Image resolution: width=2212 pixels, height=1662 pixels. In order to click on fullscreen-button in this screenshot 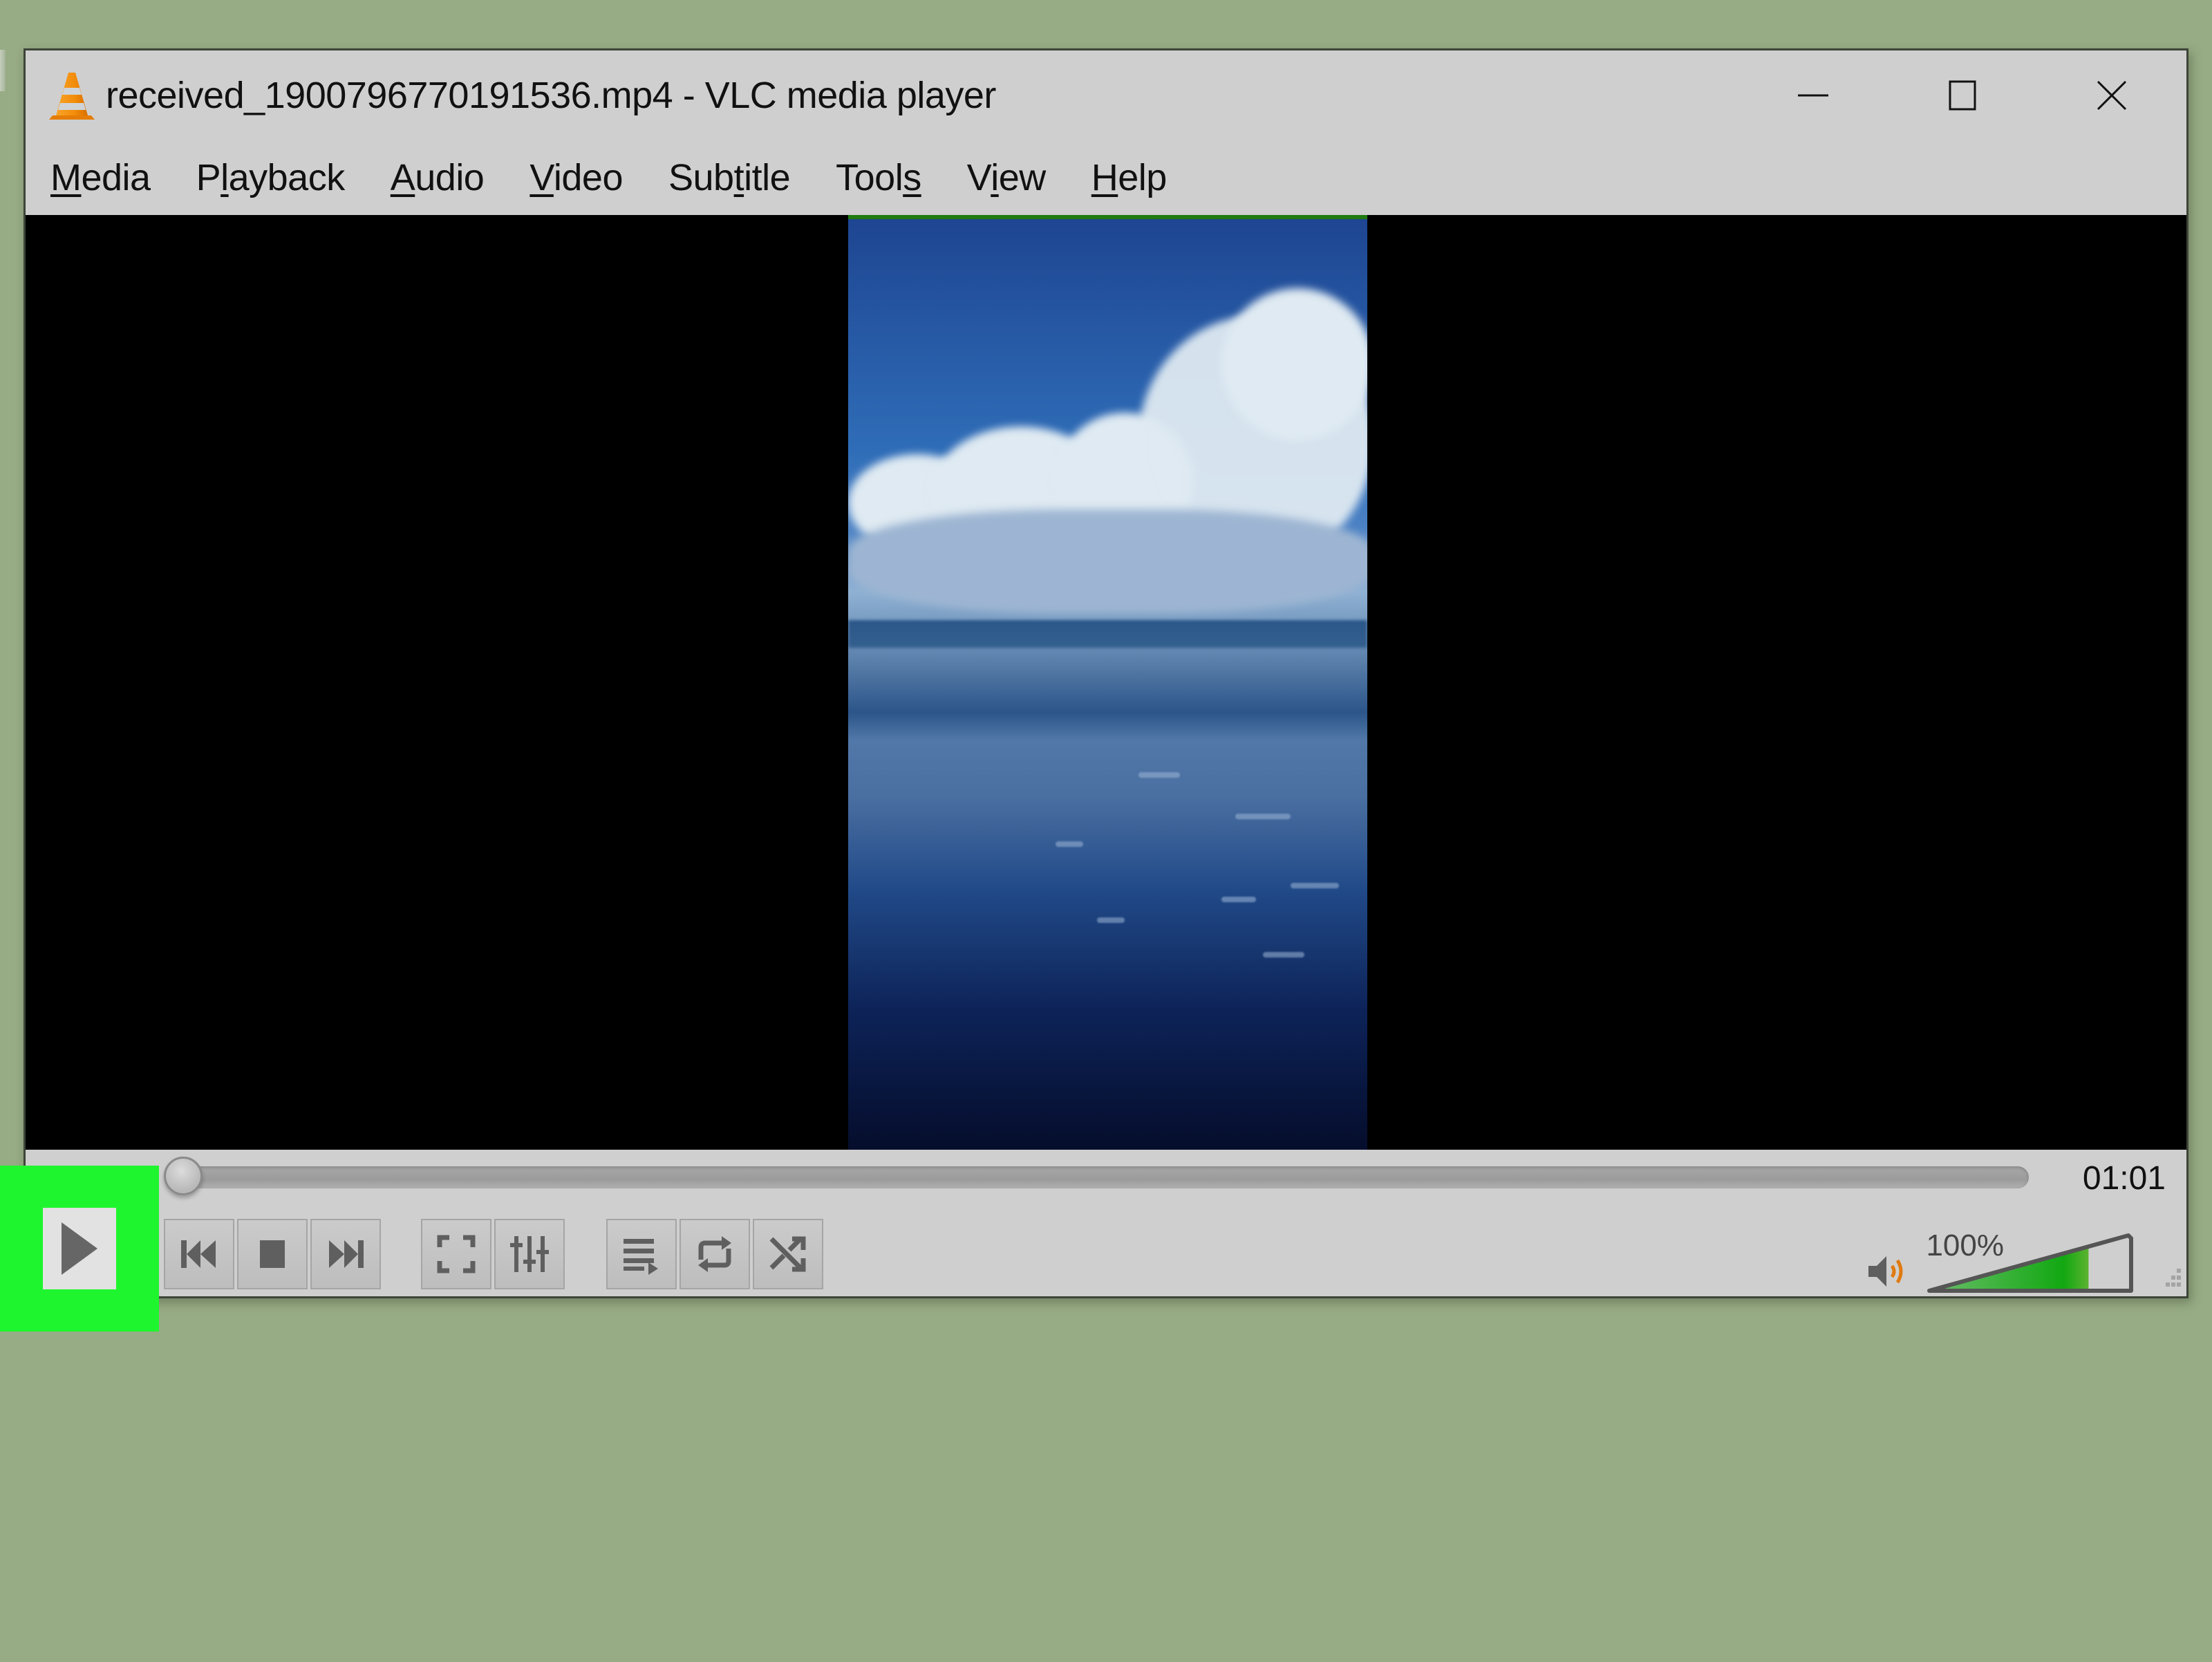, I will do `click(456, 1254)`.